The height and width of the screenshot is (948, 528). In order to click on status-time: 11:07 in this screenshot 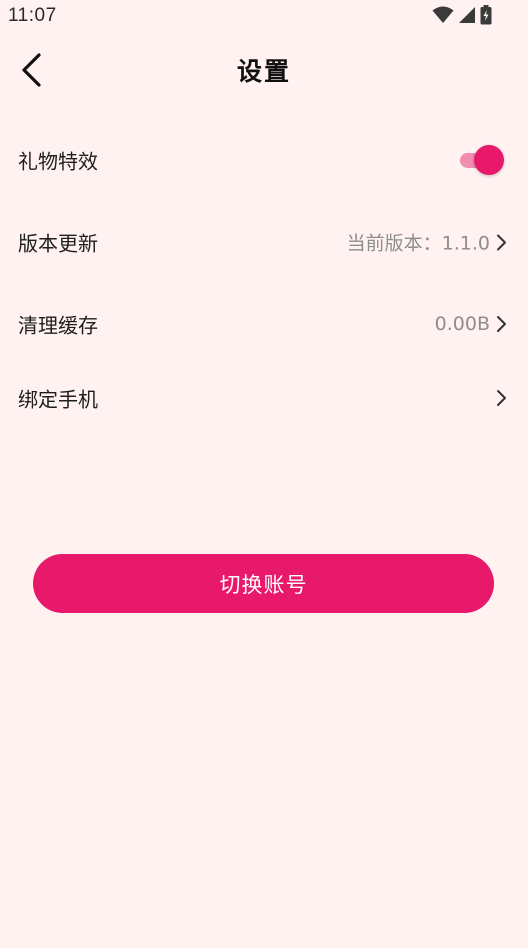, I will do `click(32, 15)`.